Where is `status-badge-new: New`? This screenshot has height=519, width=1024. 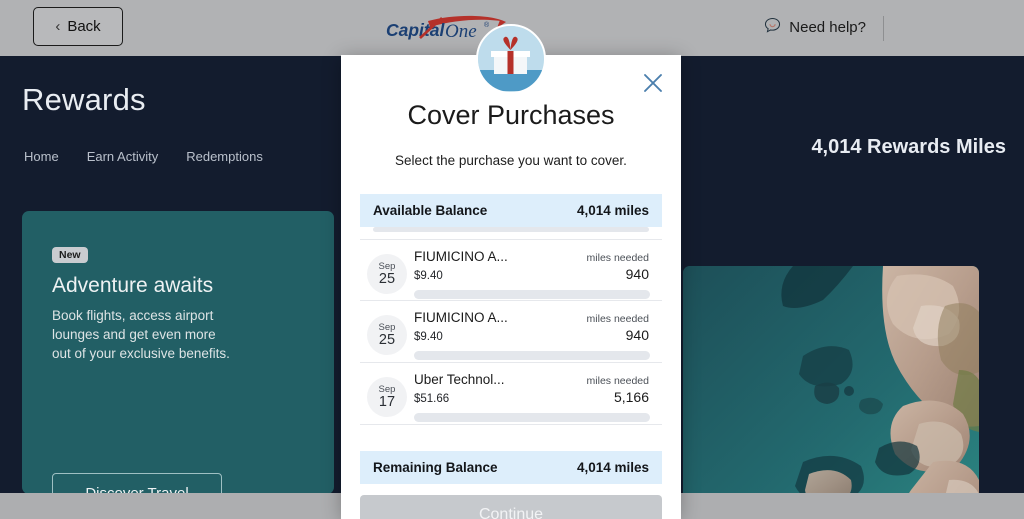 status-badge-new: New is located at coordinates (70, 255).